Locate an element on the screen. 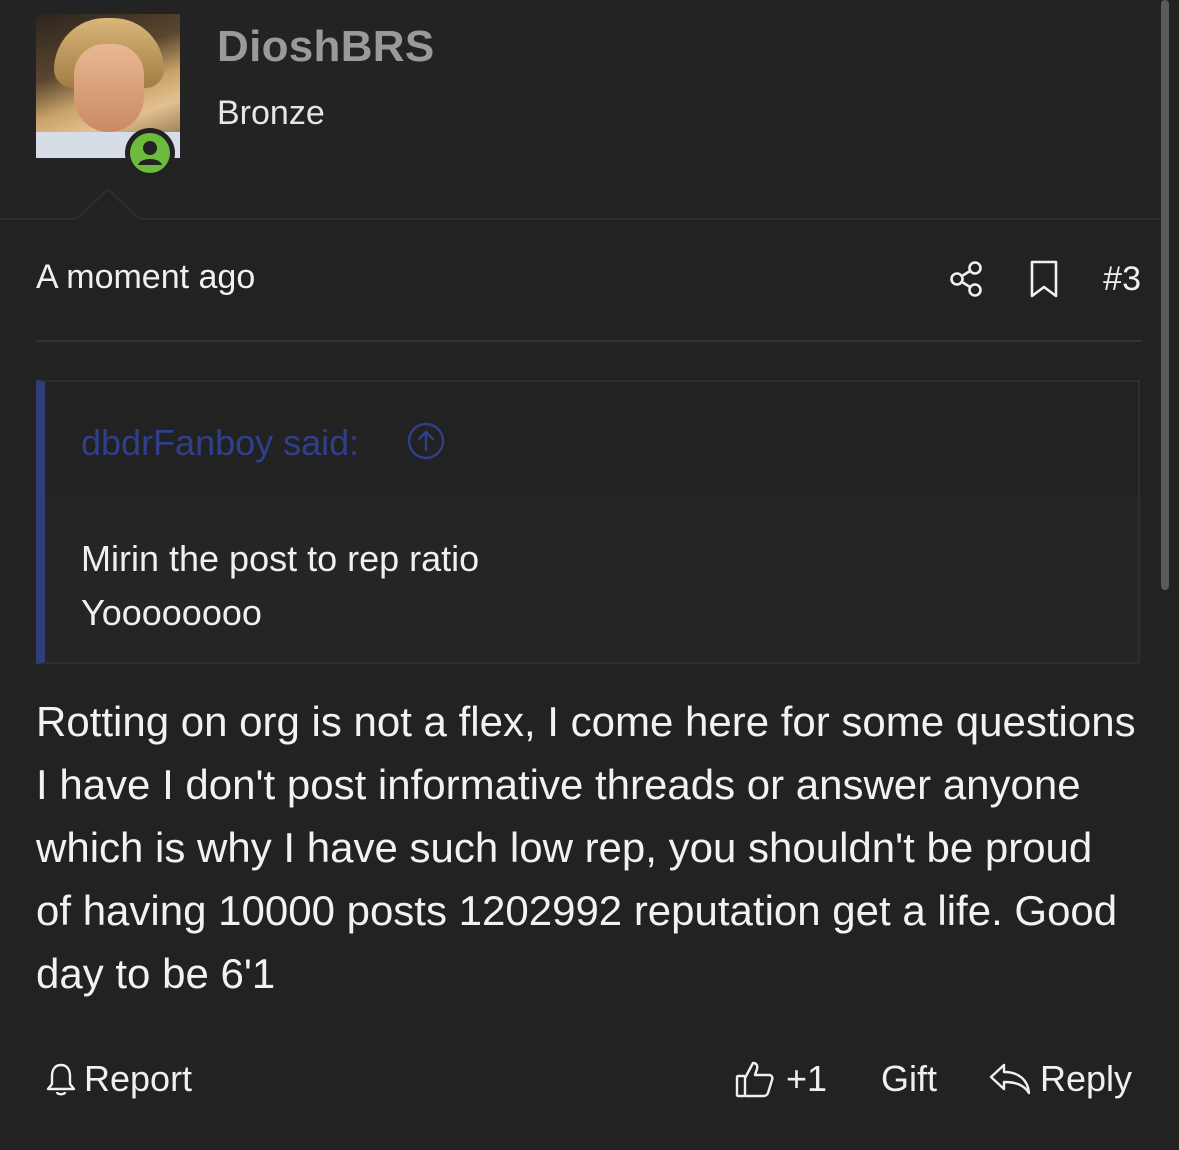  post-footer-actions: Report +1 Gift Reply is located at coordinates (580, 1082).